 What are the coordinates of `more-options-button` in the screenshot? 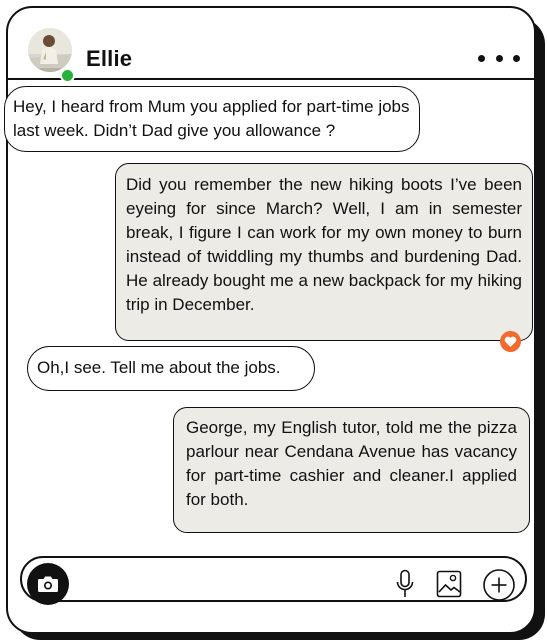 It's located at (499, 58).